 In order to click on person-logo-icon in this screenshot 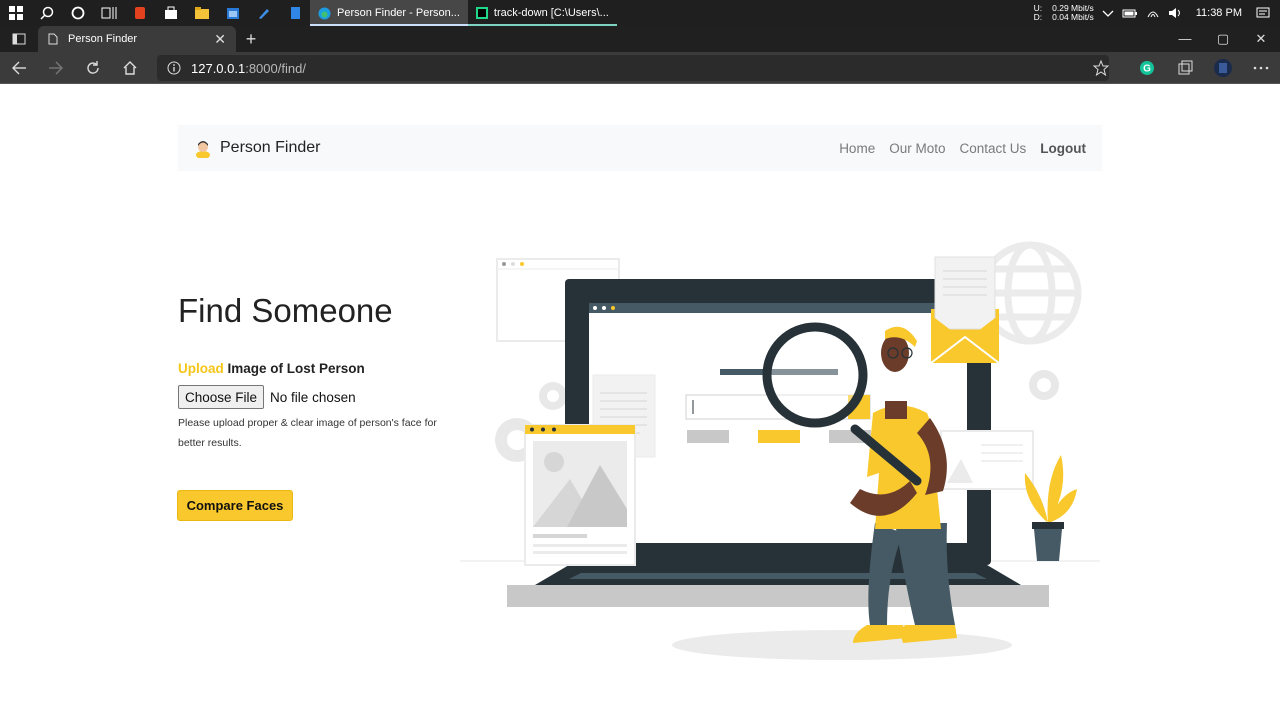, I will do `click(203, 149)`.